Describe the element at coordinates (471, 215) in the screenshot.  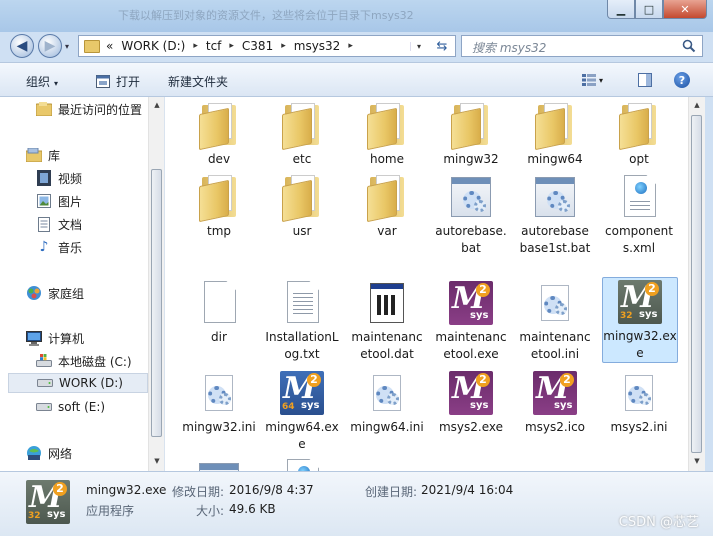
I see `file-item: autorebase.bat` at that location.